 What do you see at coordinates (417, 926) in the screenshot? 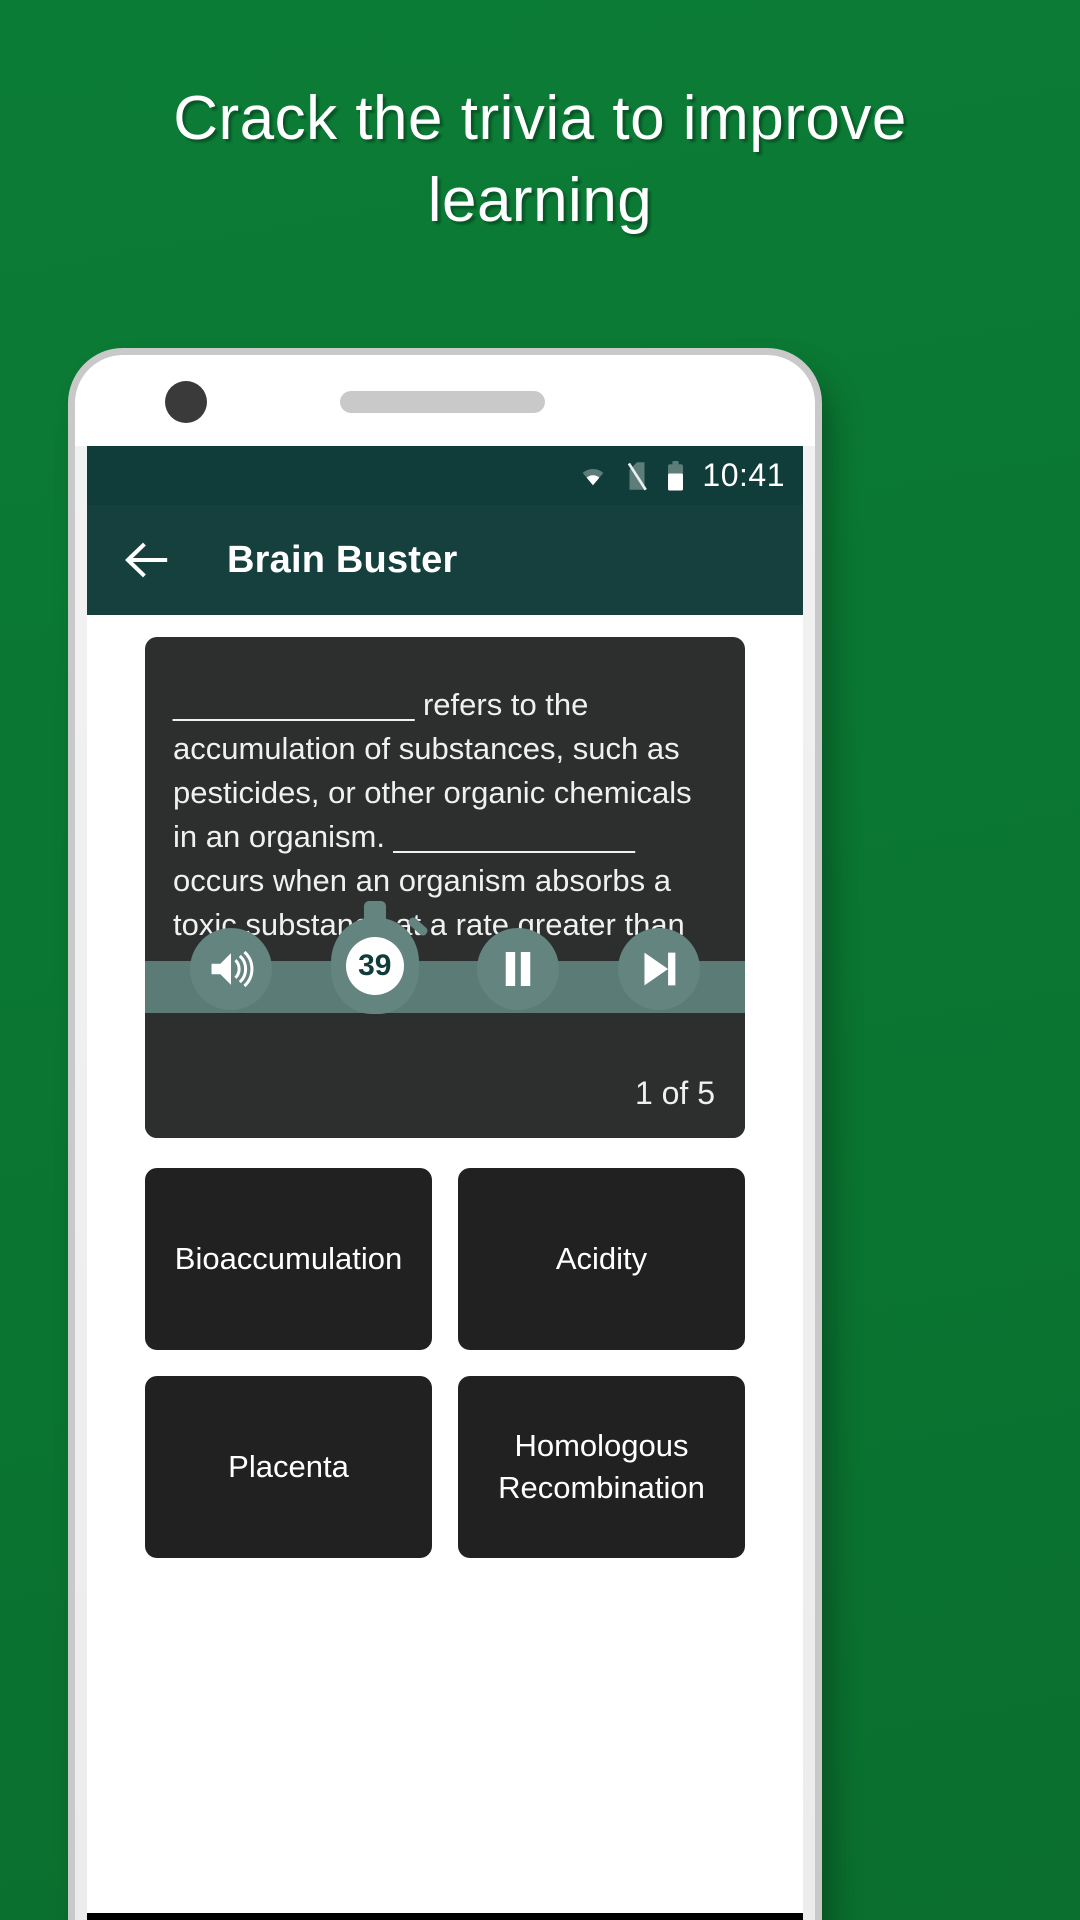
I see `timer-knob-icon` at bounding box center [417, 926].